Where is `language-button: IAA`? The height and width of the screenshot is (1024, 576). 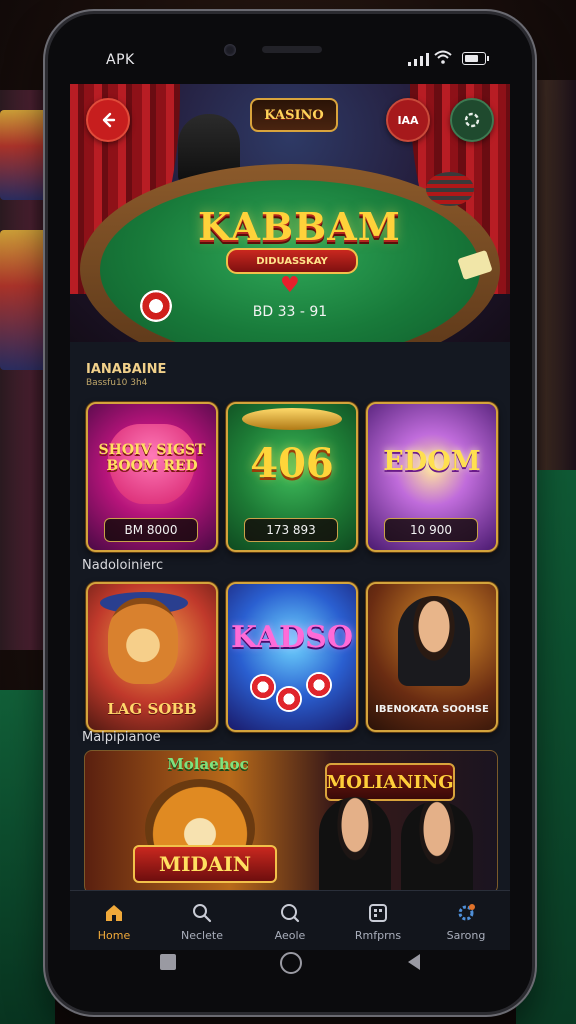
language-button: IAA is located at coordinates (408, 120).